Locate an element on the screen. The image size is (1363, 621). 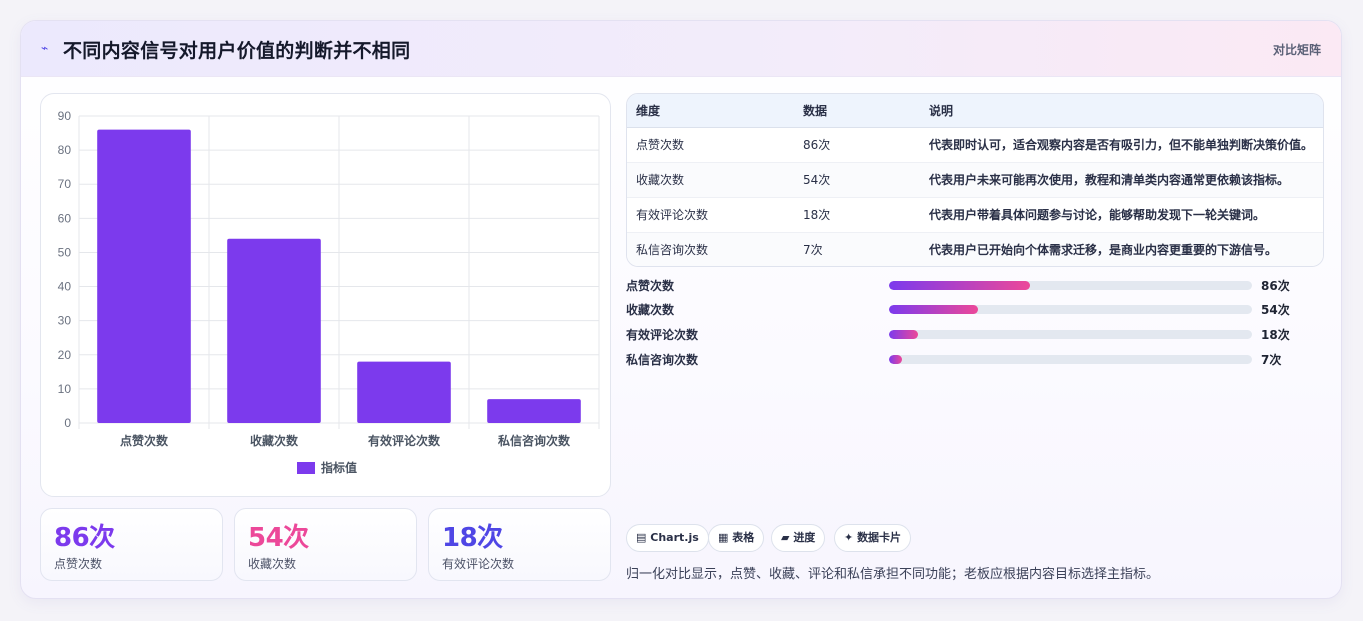
progress-row-saves: 收藏次数 54次 is located at coordinates (966, 309).